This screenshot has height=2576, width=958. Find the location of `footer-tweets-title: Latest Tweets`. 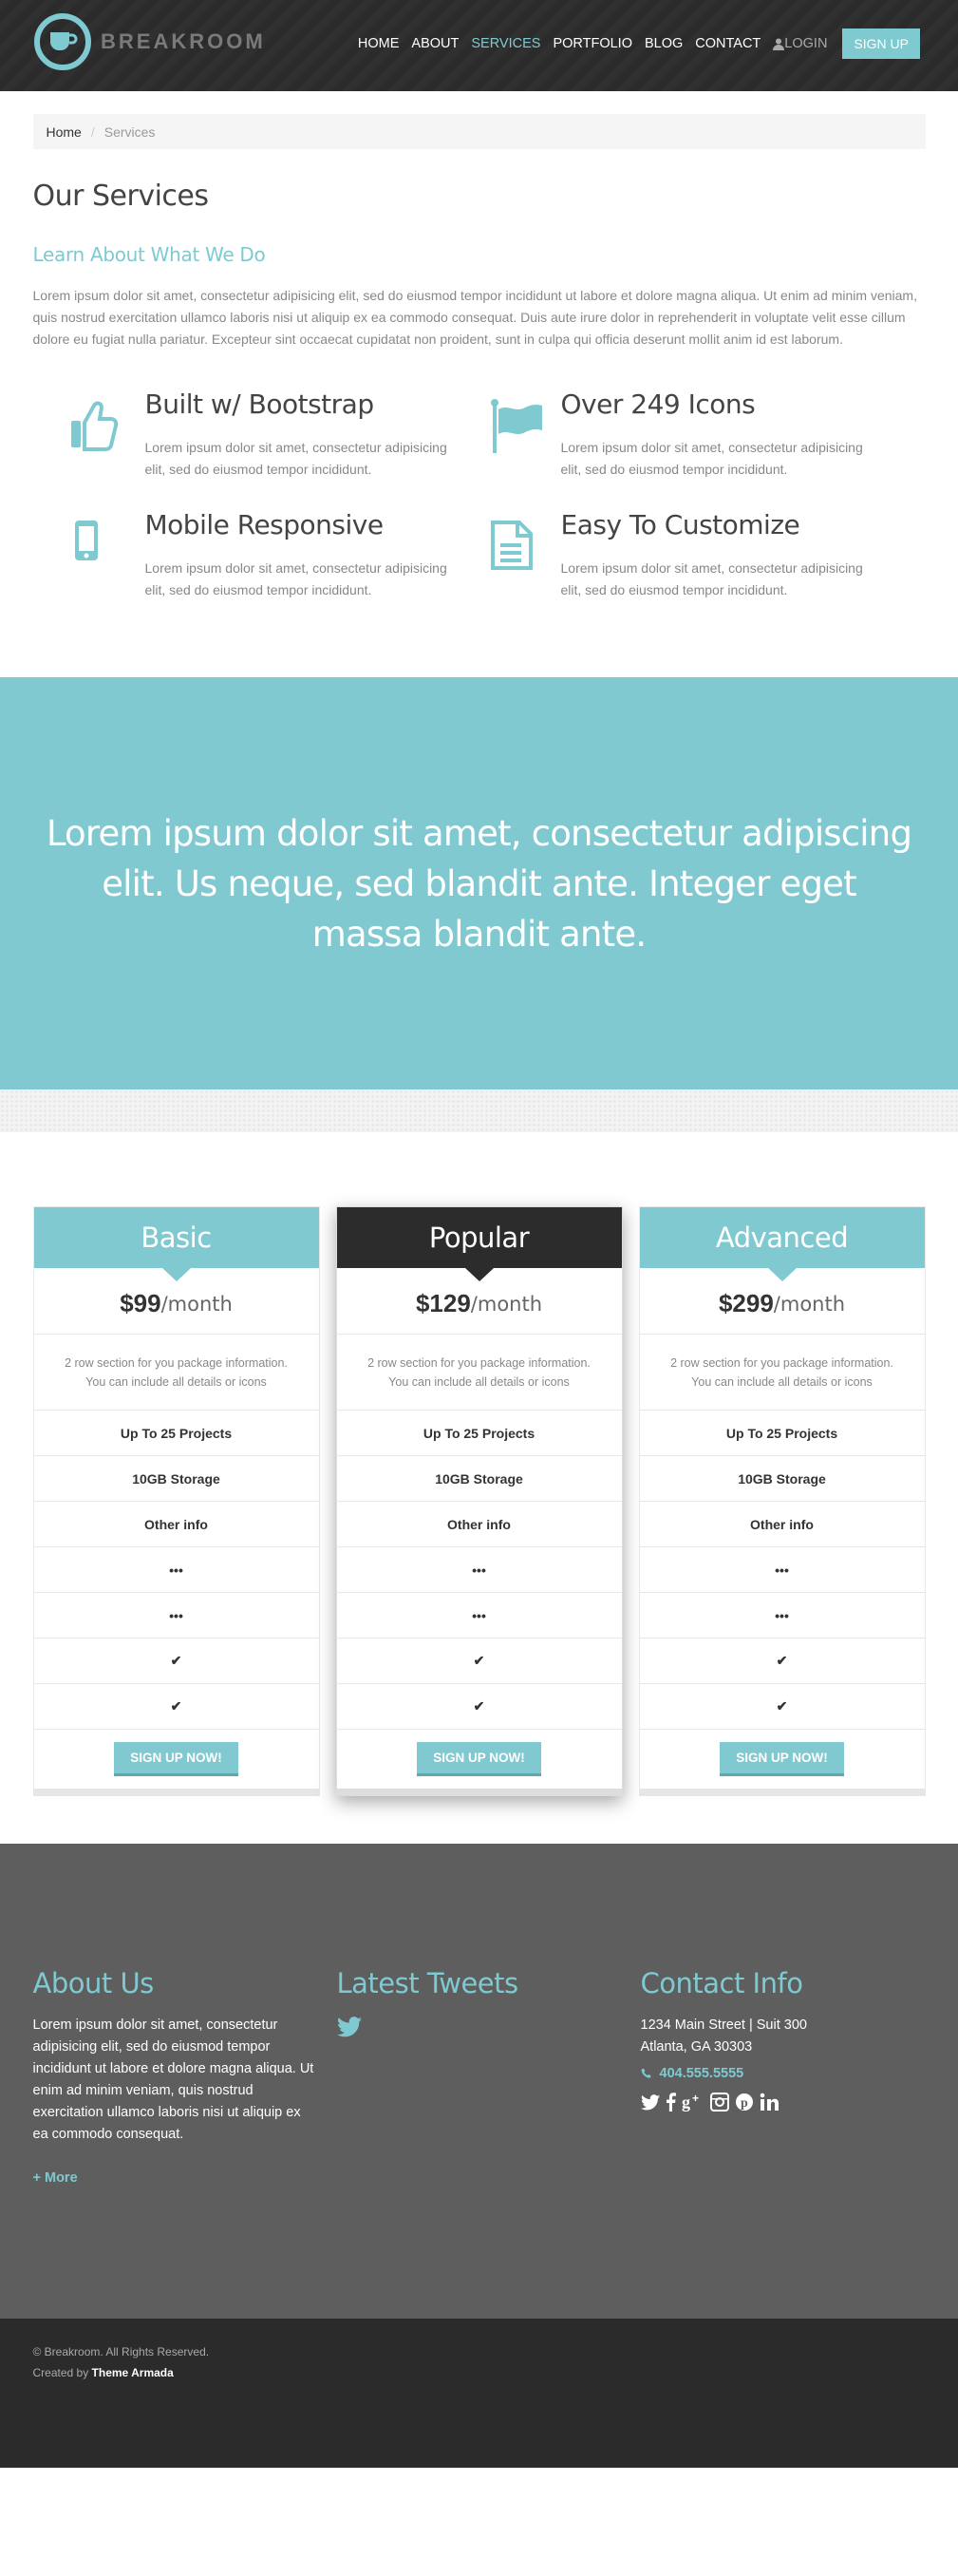

footer-tweets-title: Latest Tweets is located at coordinates (428, 1983).